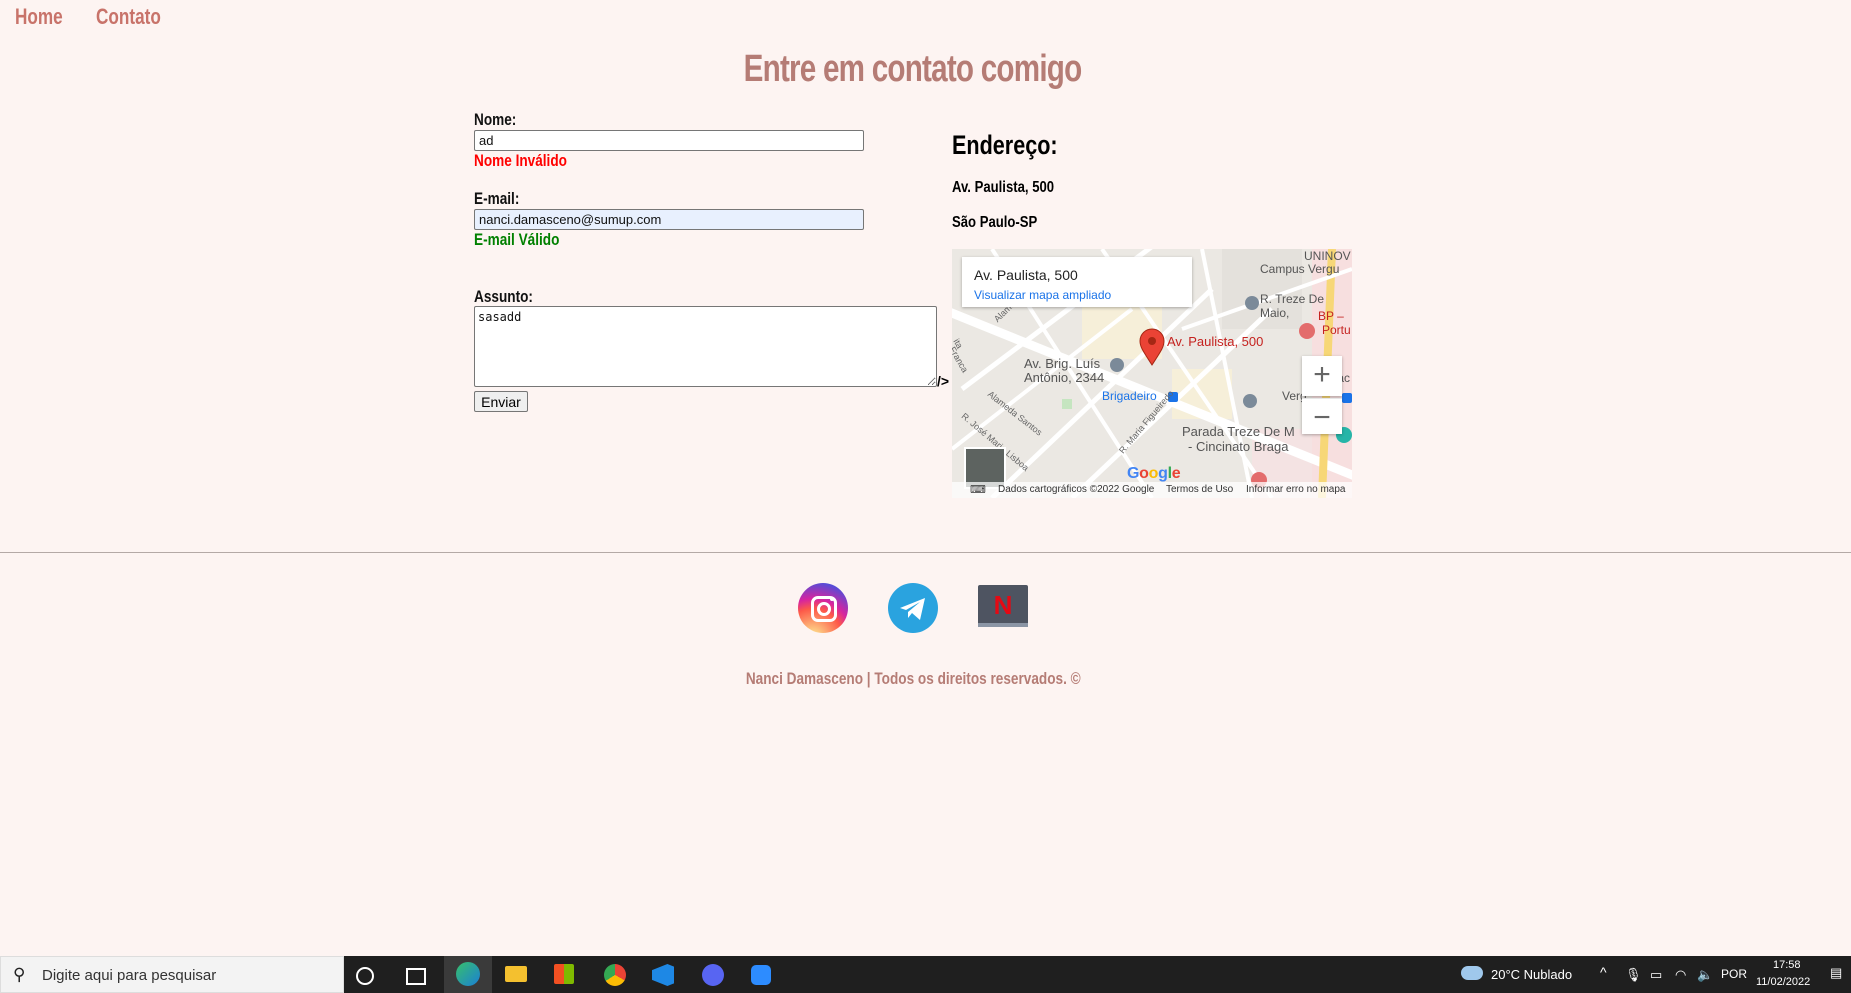 Image resolution: width=1851 pixels, height=993 pixels. Describe the element at coordinates (1026, 275) in the screenshot. I see `map-card-title: Av. Paulista, 500` at that location.